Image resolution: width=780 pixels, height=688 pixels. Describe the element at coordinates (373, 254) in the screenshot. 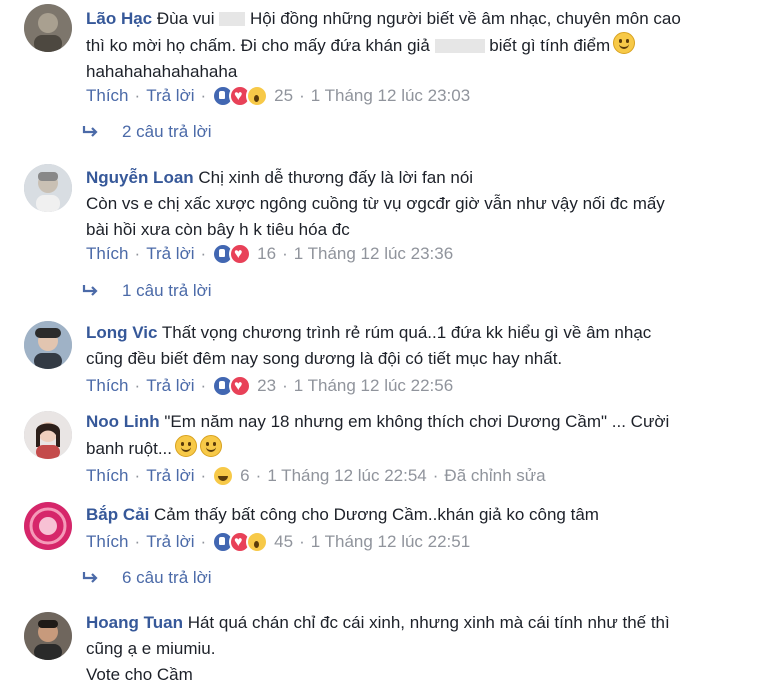

I see `comment-time: 1 Tháng 12 lúc 23:36` at that location.